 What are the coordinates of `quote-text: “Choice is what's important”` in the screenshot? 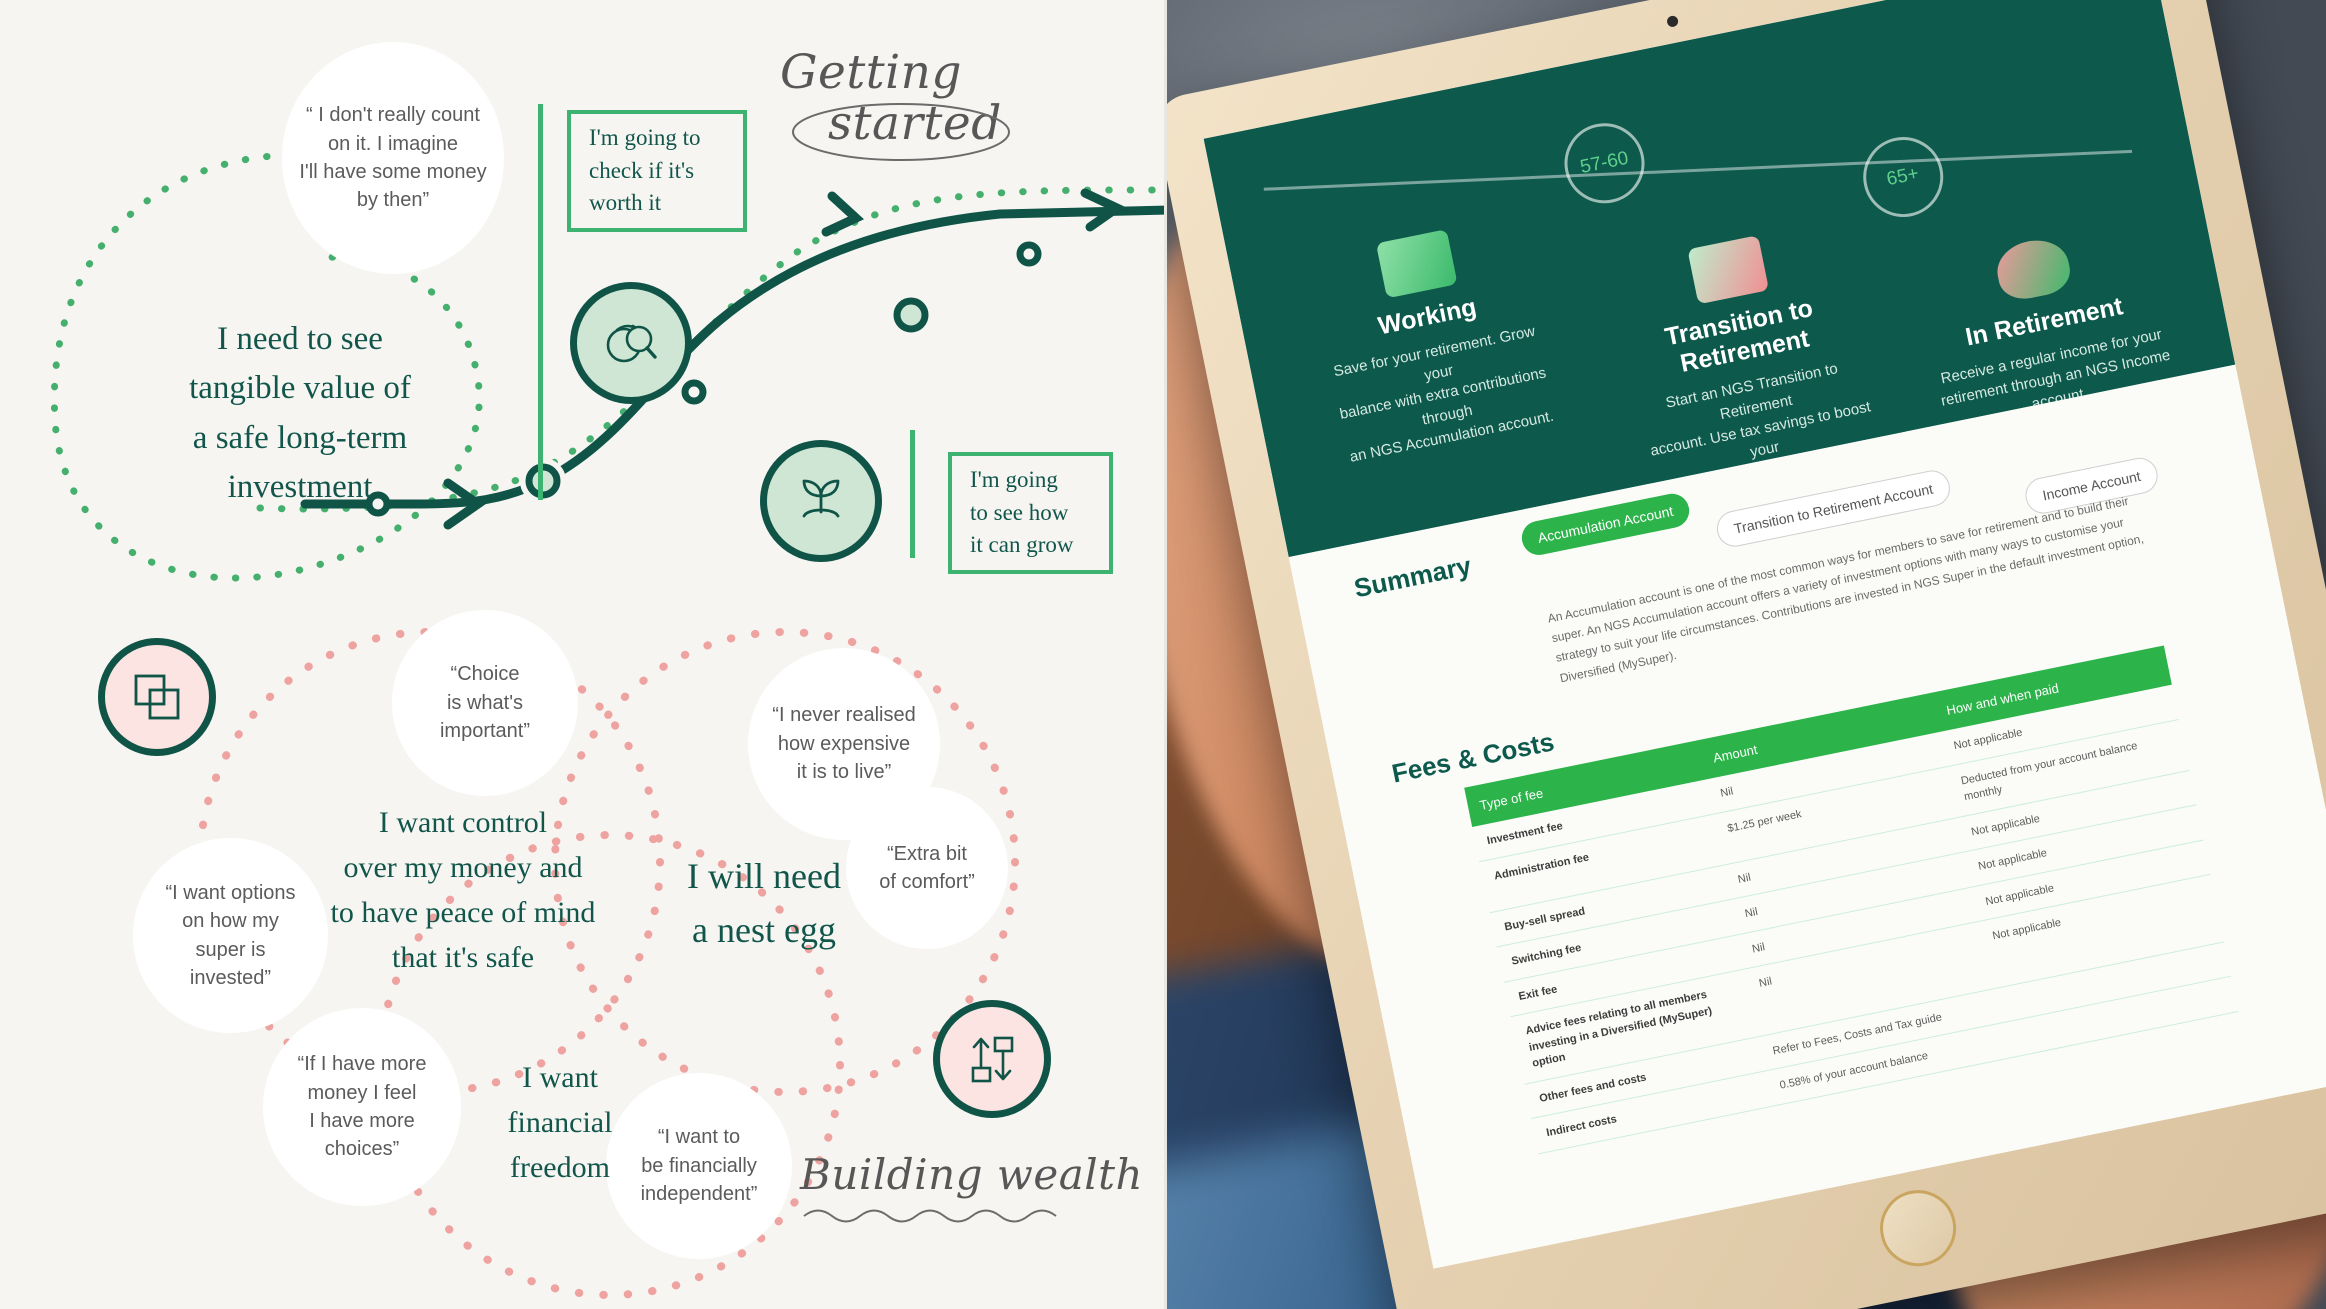 It's located at (485, 703).